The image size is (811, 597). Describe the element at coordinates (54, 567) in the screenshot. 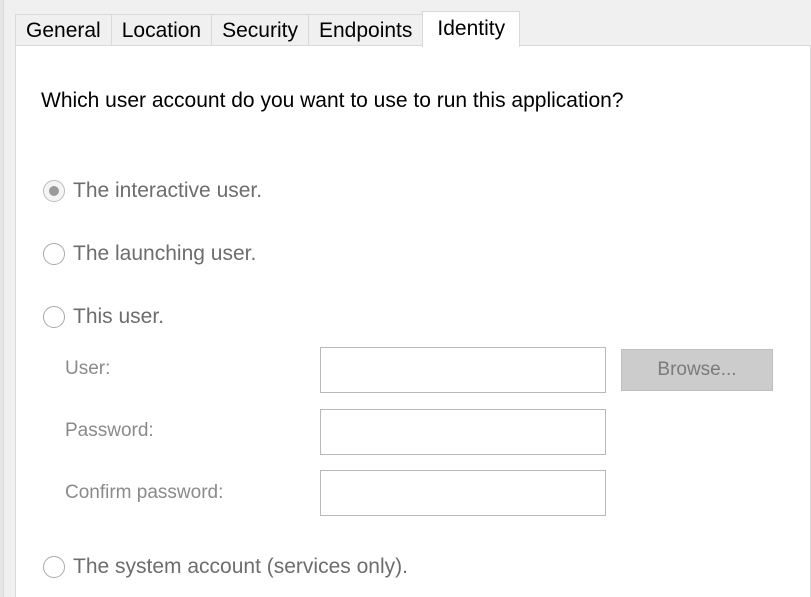

I see `radio-system-account` at that location.